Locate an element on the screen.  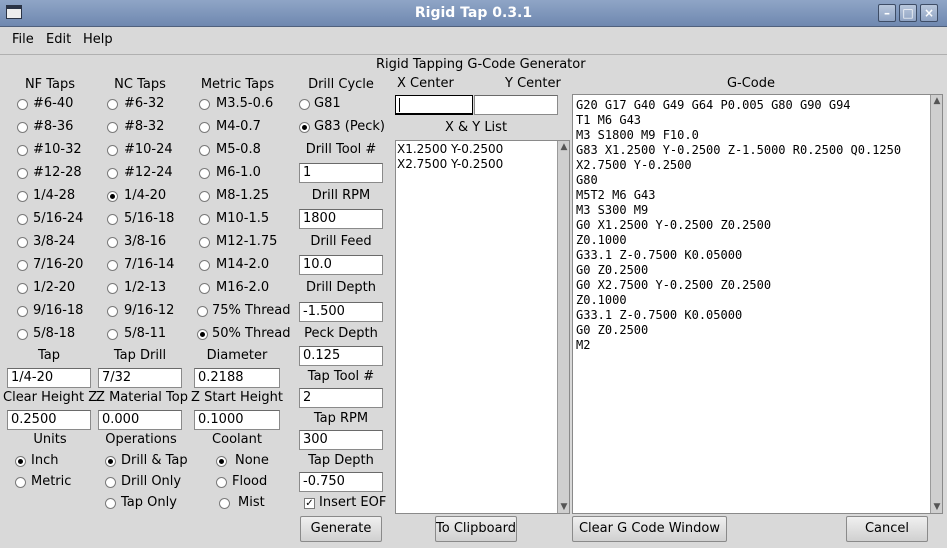
nc-tap-label: #8-32 is located at coordinates (144, 126).